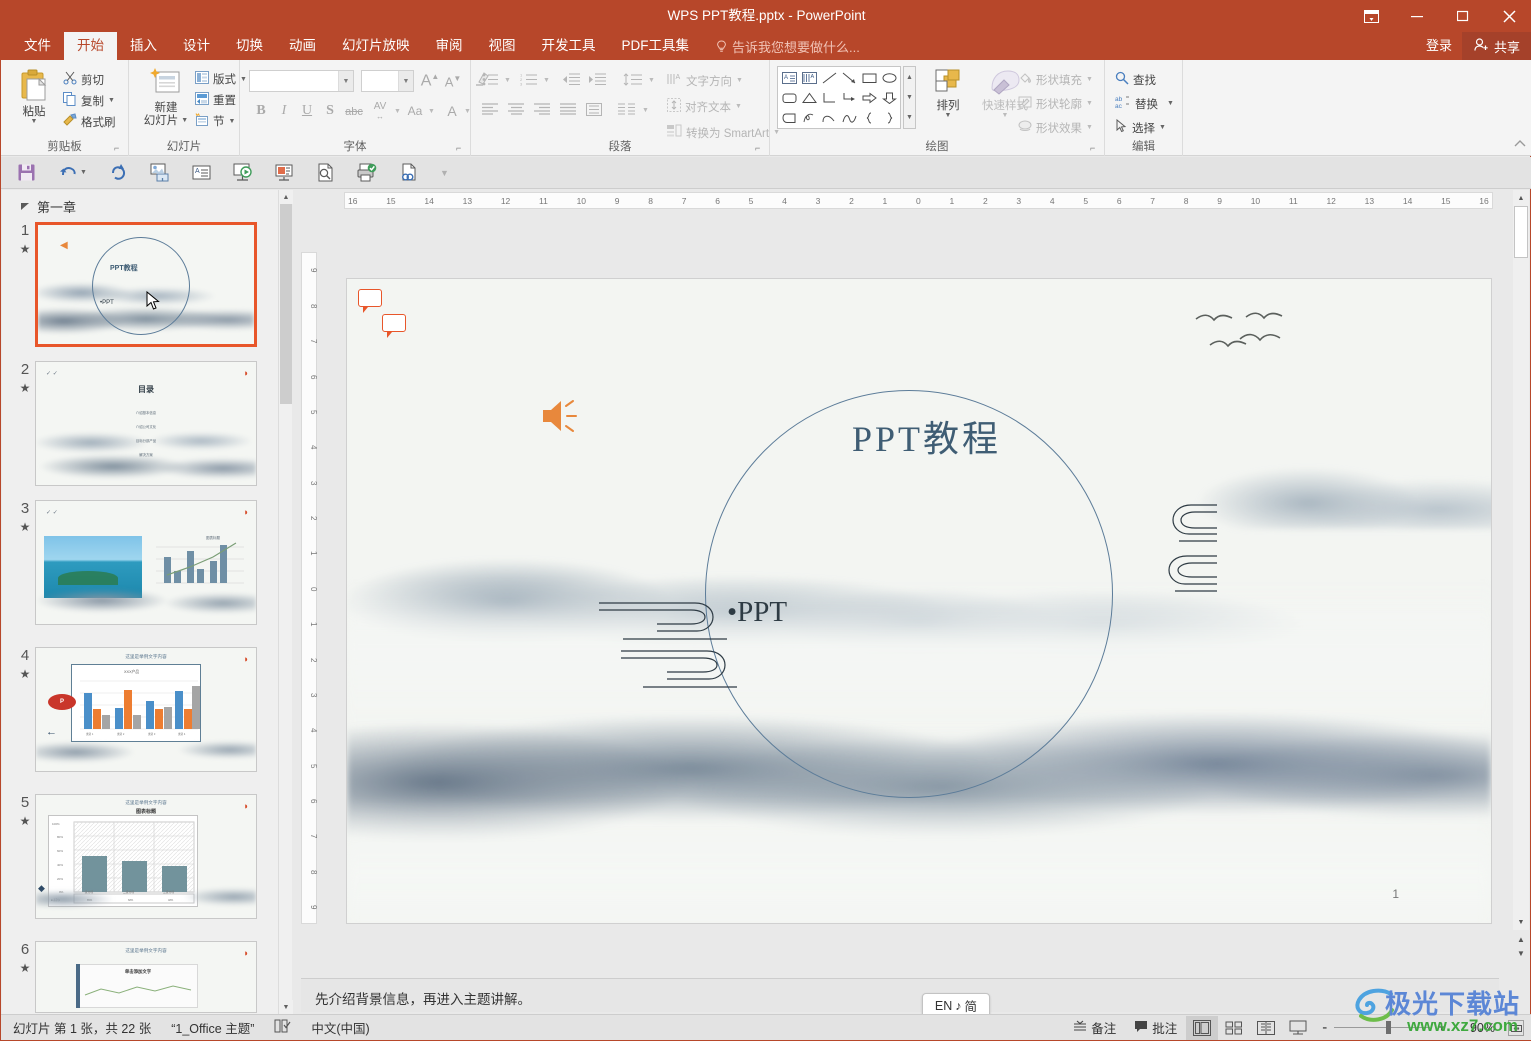  Describe the element at coordinates (415, 111) in the screenshot. I see `change-case-button: Aa` at that location.